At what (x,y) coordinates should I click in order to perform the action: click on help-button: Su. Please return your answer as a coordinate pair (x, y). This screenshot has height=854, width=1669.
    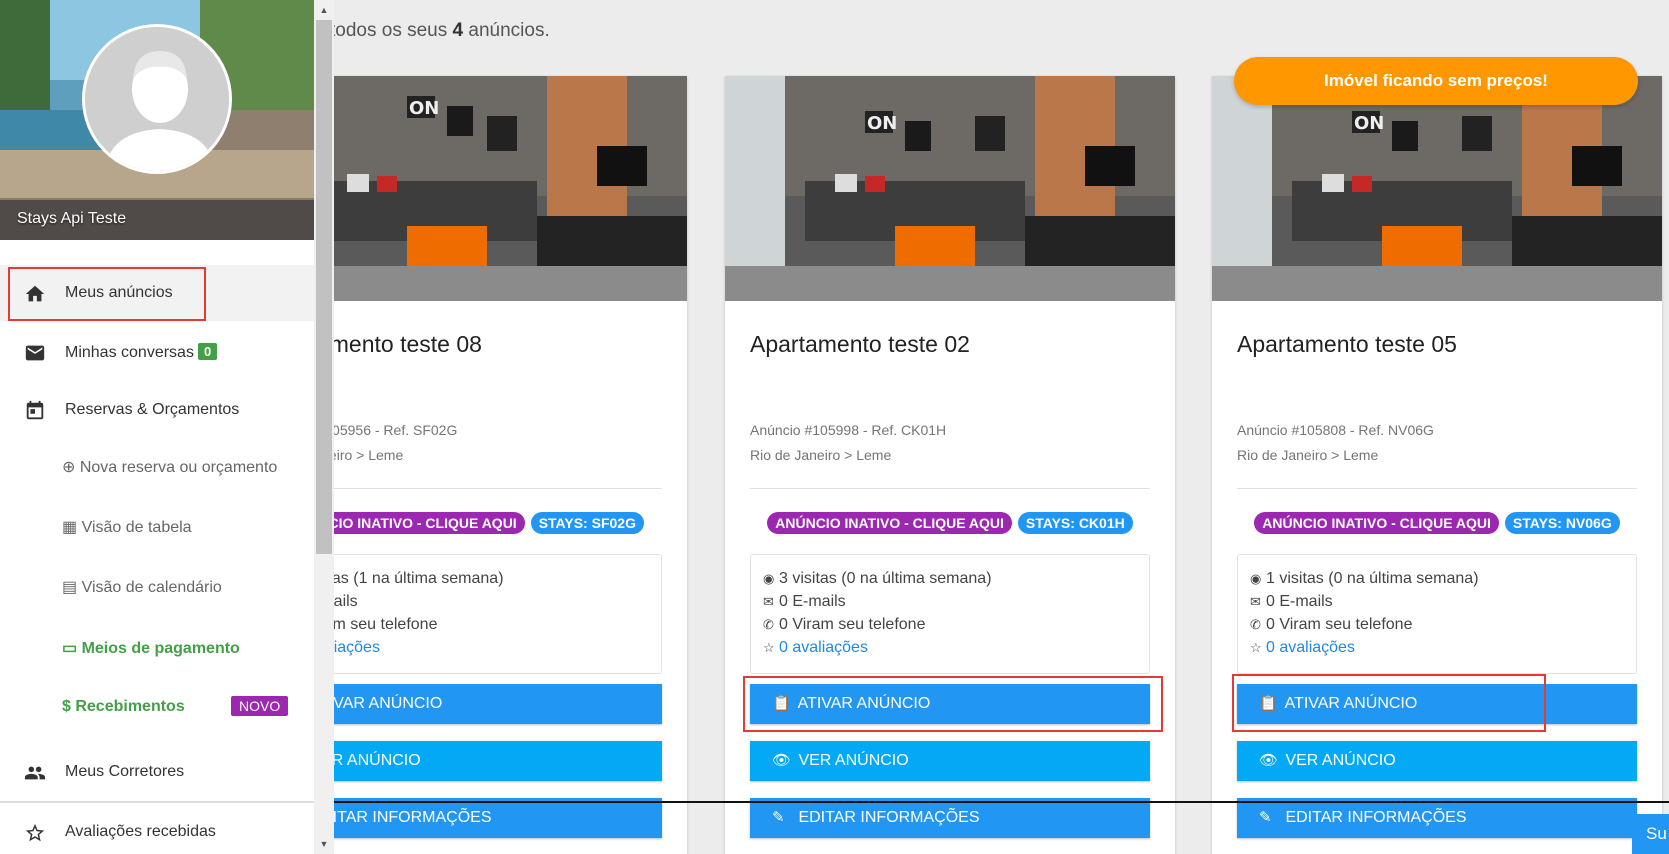
    Looking at the image, I should click on (1650, 834).